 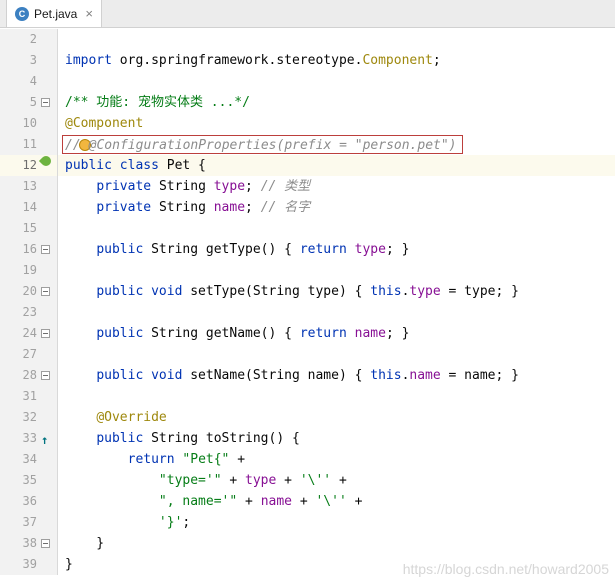 I want to click on gutter: 4, so click(x=29, y=81).